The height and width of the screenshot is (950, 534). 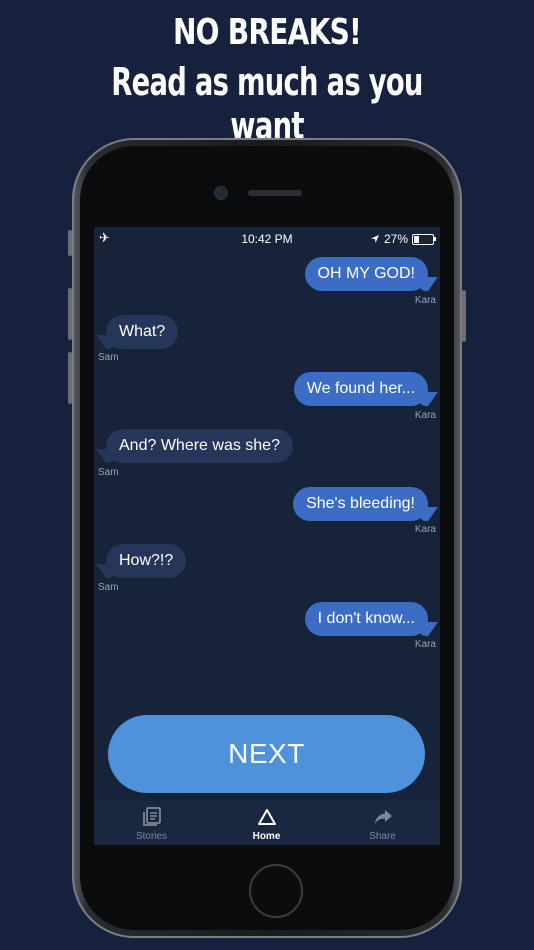 What do you see at coordinates (221, 193) in the screenshot?
I see `front-camera` at bounding box center [221, 193].